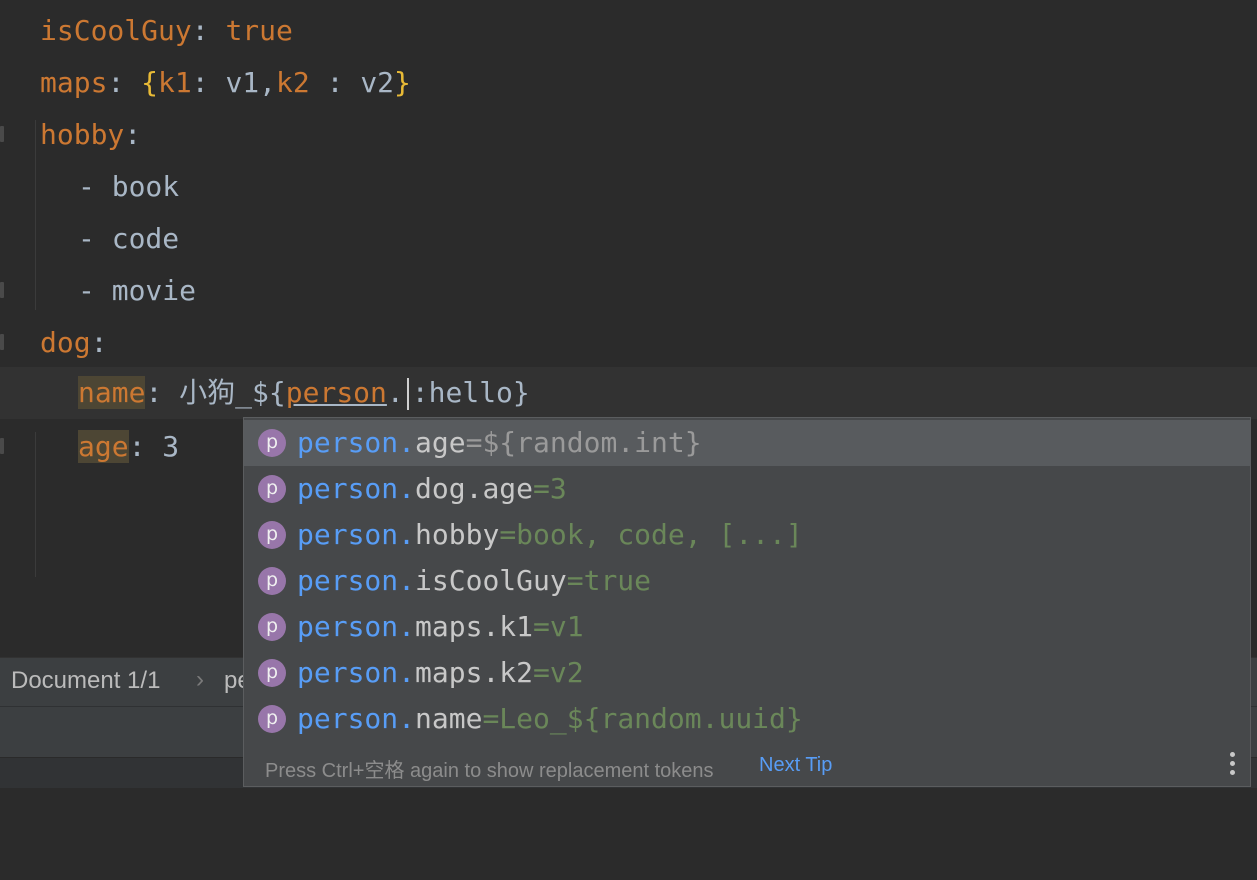  I want to click on document-indicator: Document 1/1, so click(85, 681).